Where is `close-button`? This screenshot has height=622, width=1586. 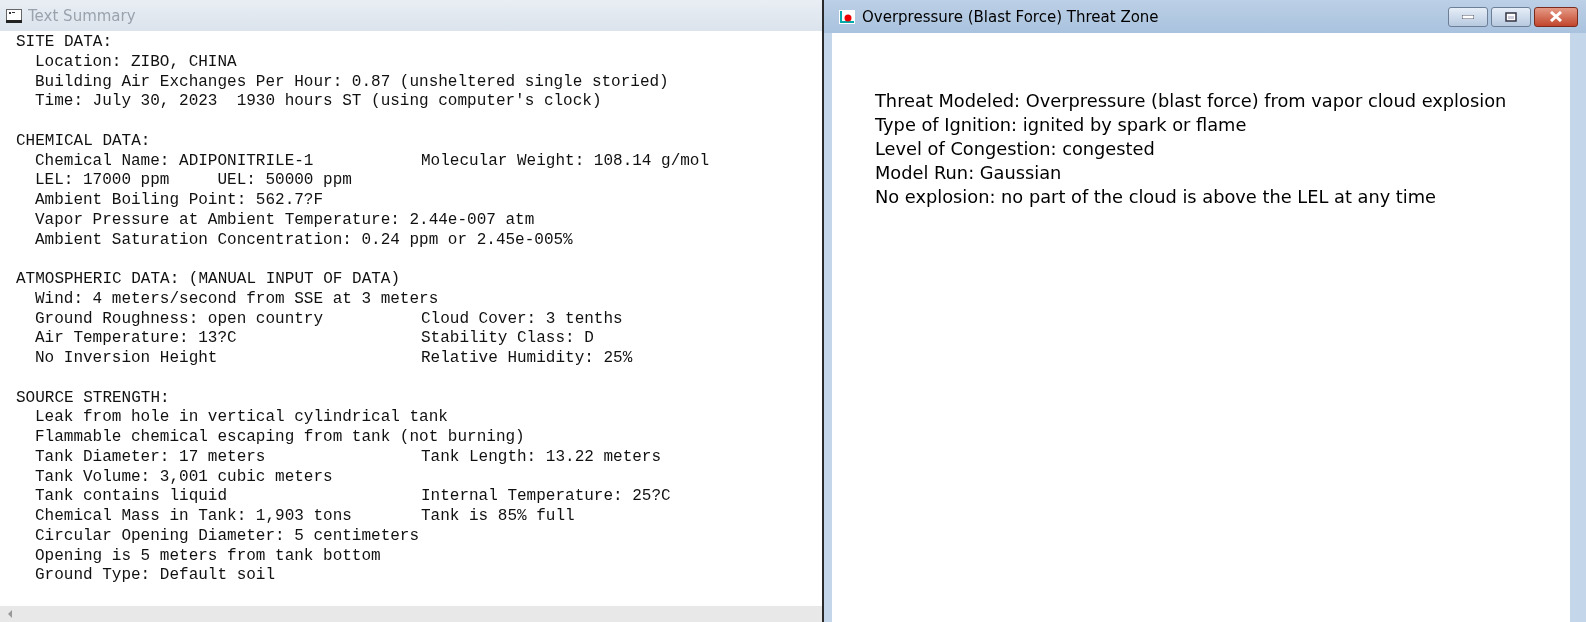
close-button is located at coordinates (1556, 16).